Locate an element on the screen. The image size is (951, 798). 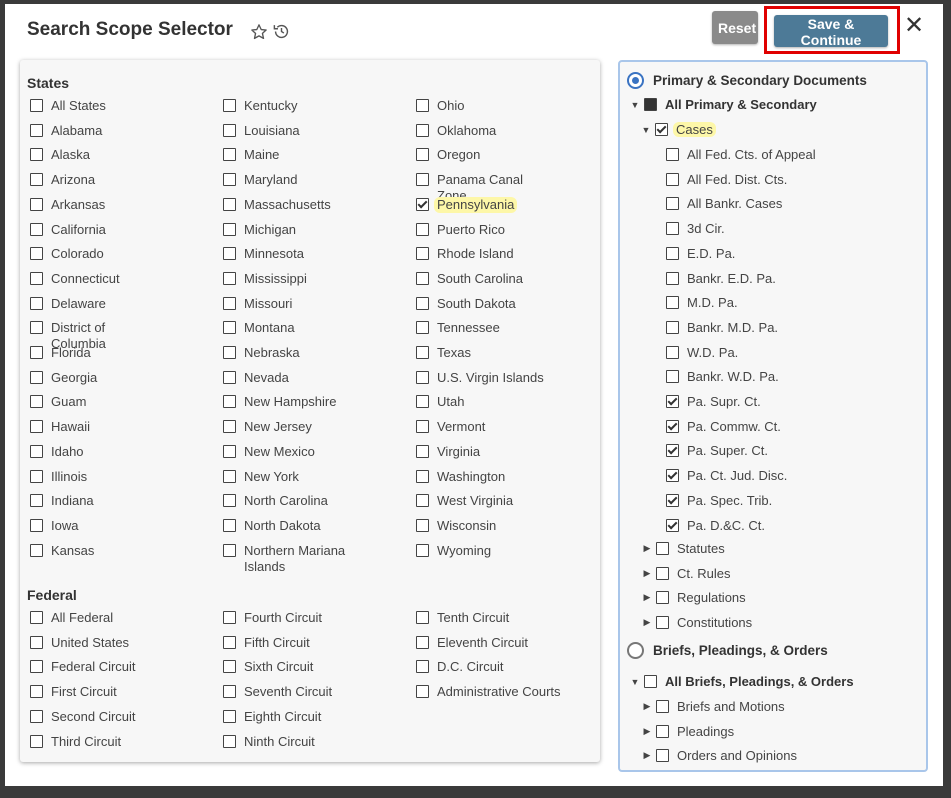
tree-all-briefs-pleadings-orders: ▼ All Briefs, Pleadings, & Orders is located at coordinates (741, 681).